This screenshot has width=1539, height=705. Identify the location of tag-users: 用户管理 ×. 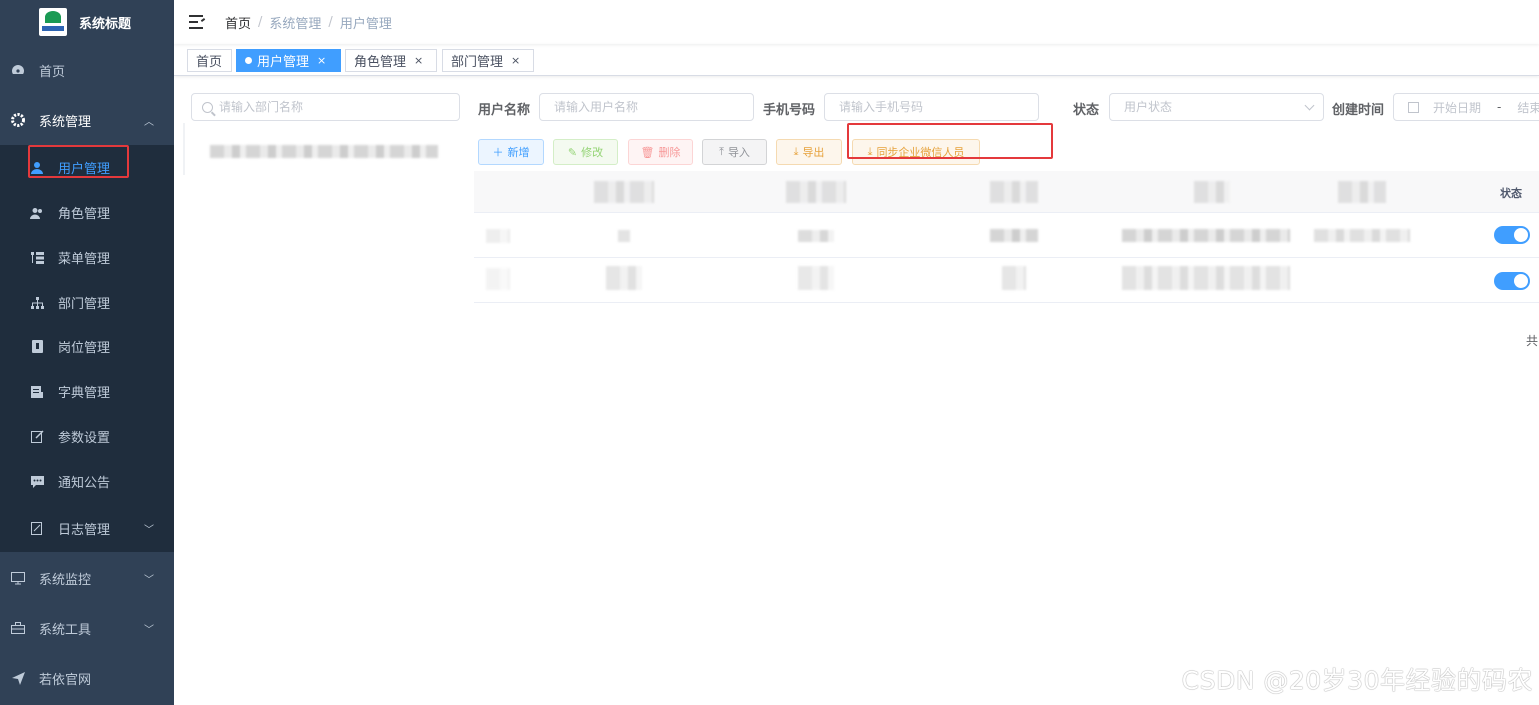
(288, 60).